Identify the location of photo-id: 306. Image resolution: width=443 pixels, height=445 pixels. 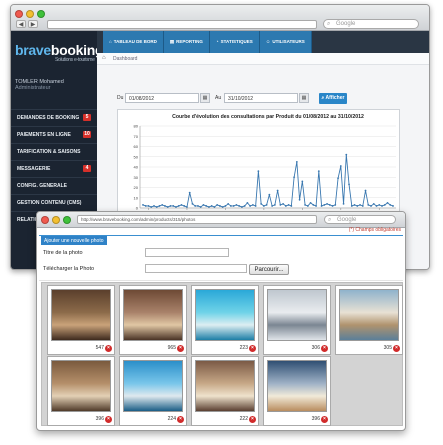
(315, 348).